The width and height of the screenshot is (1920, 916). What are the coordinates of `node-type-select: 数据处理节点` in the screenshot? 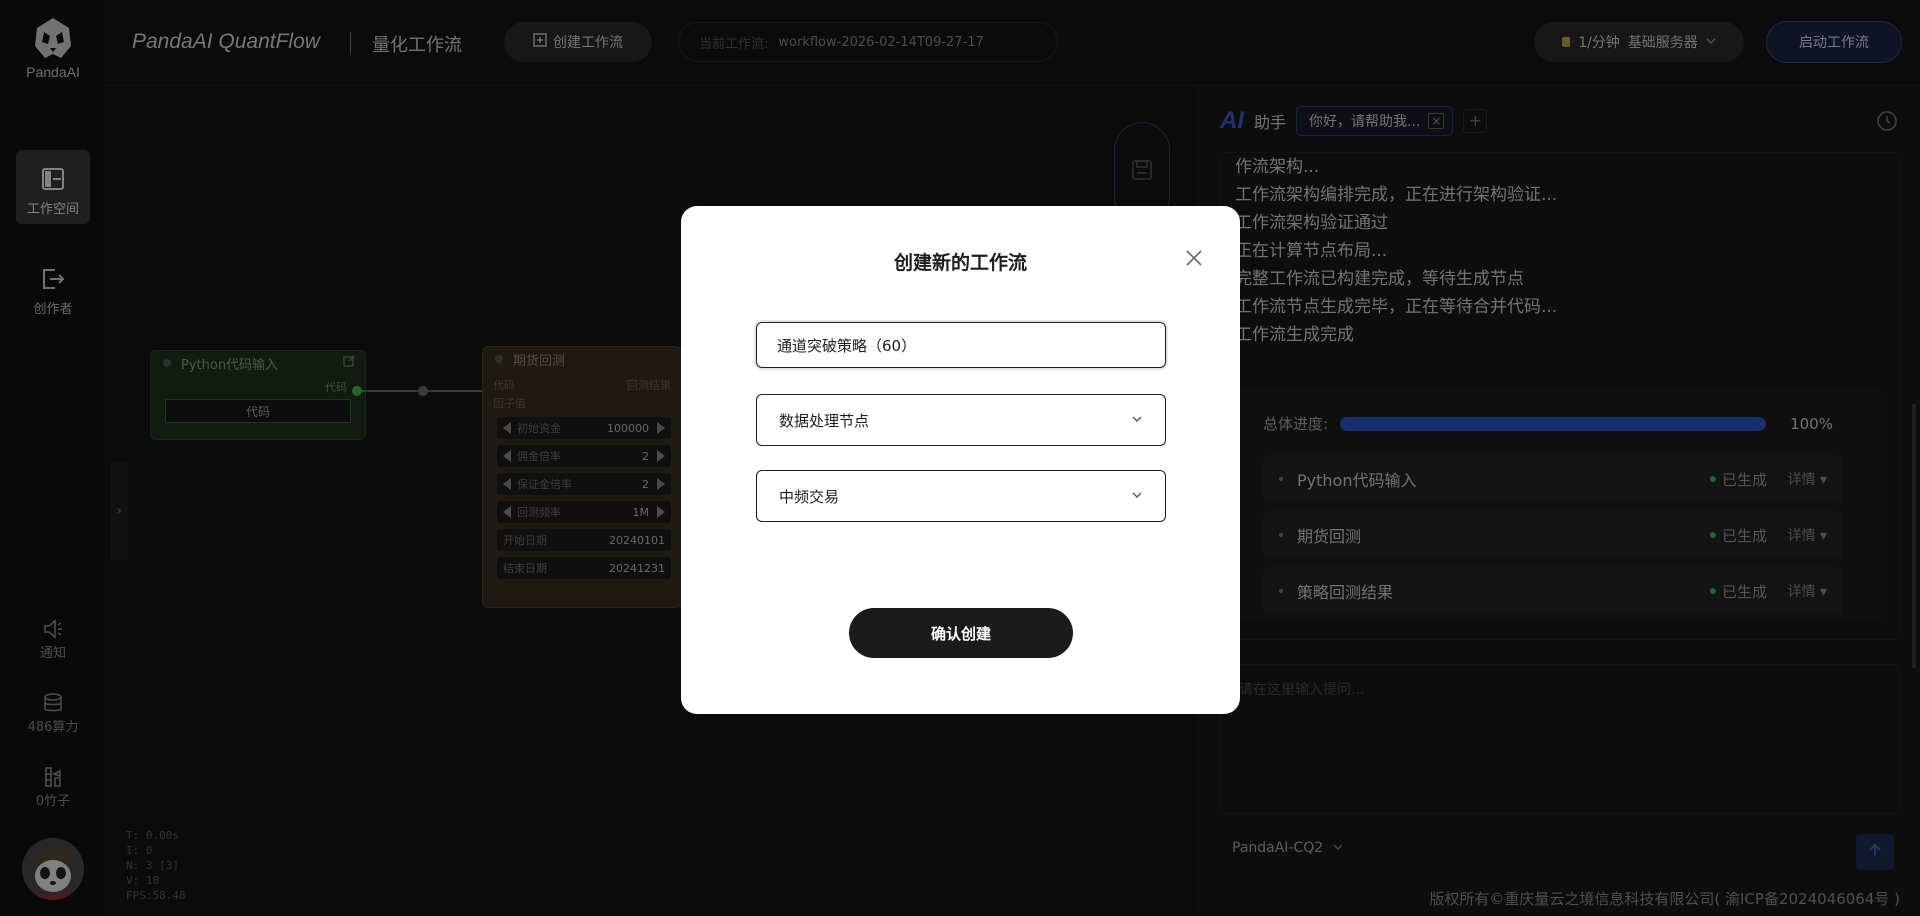 It's located at (961, 420).